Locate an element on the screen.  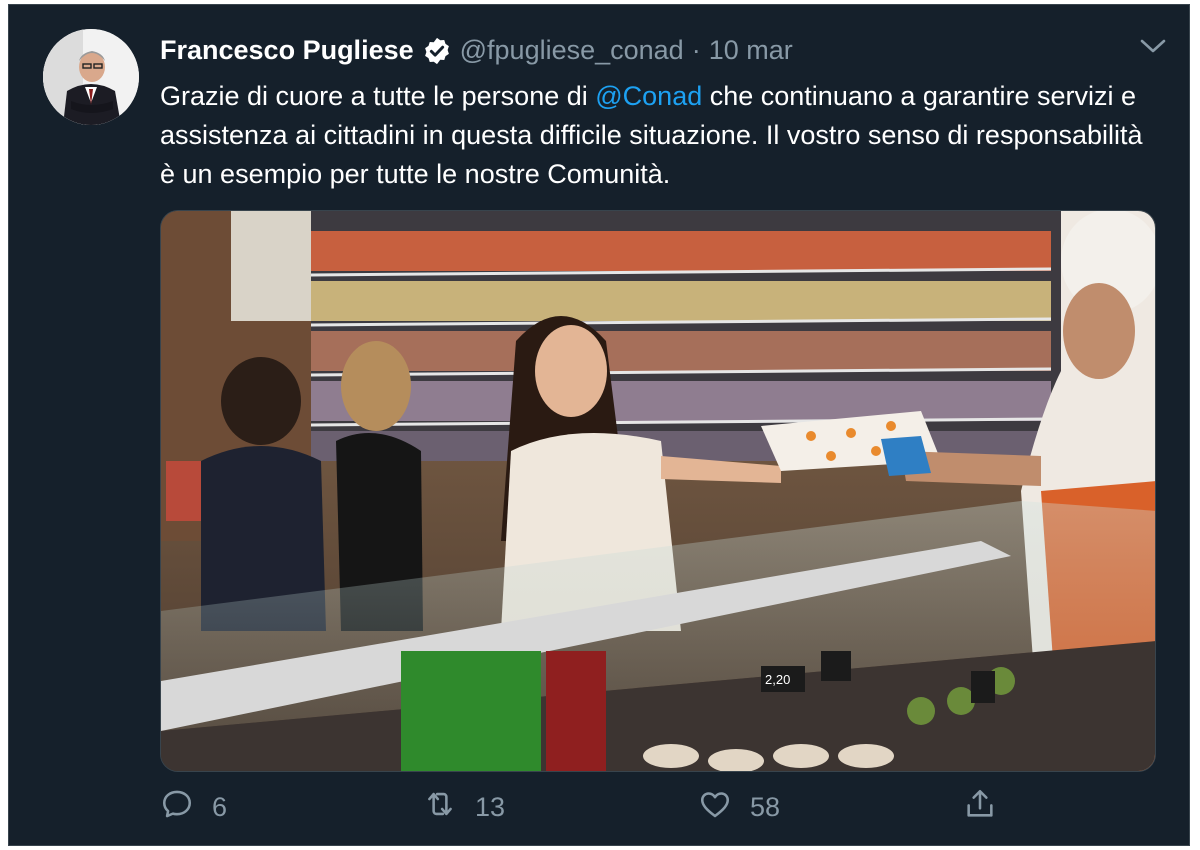
verified-badge-icon is located at coordinates (437, 51).